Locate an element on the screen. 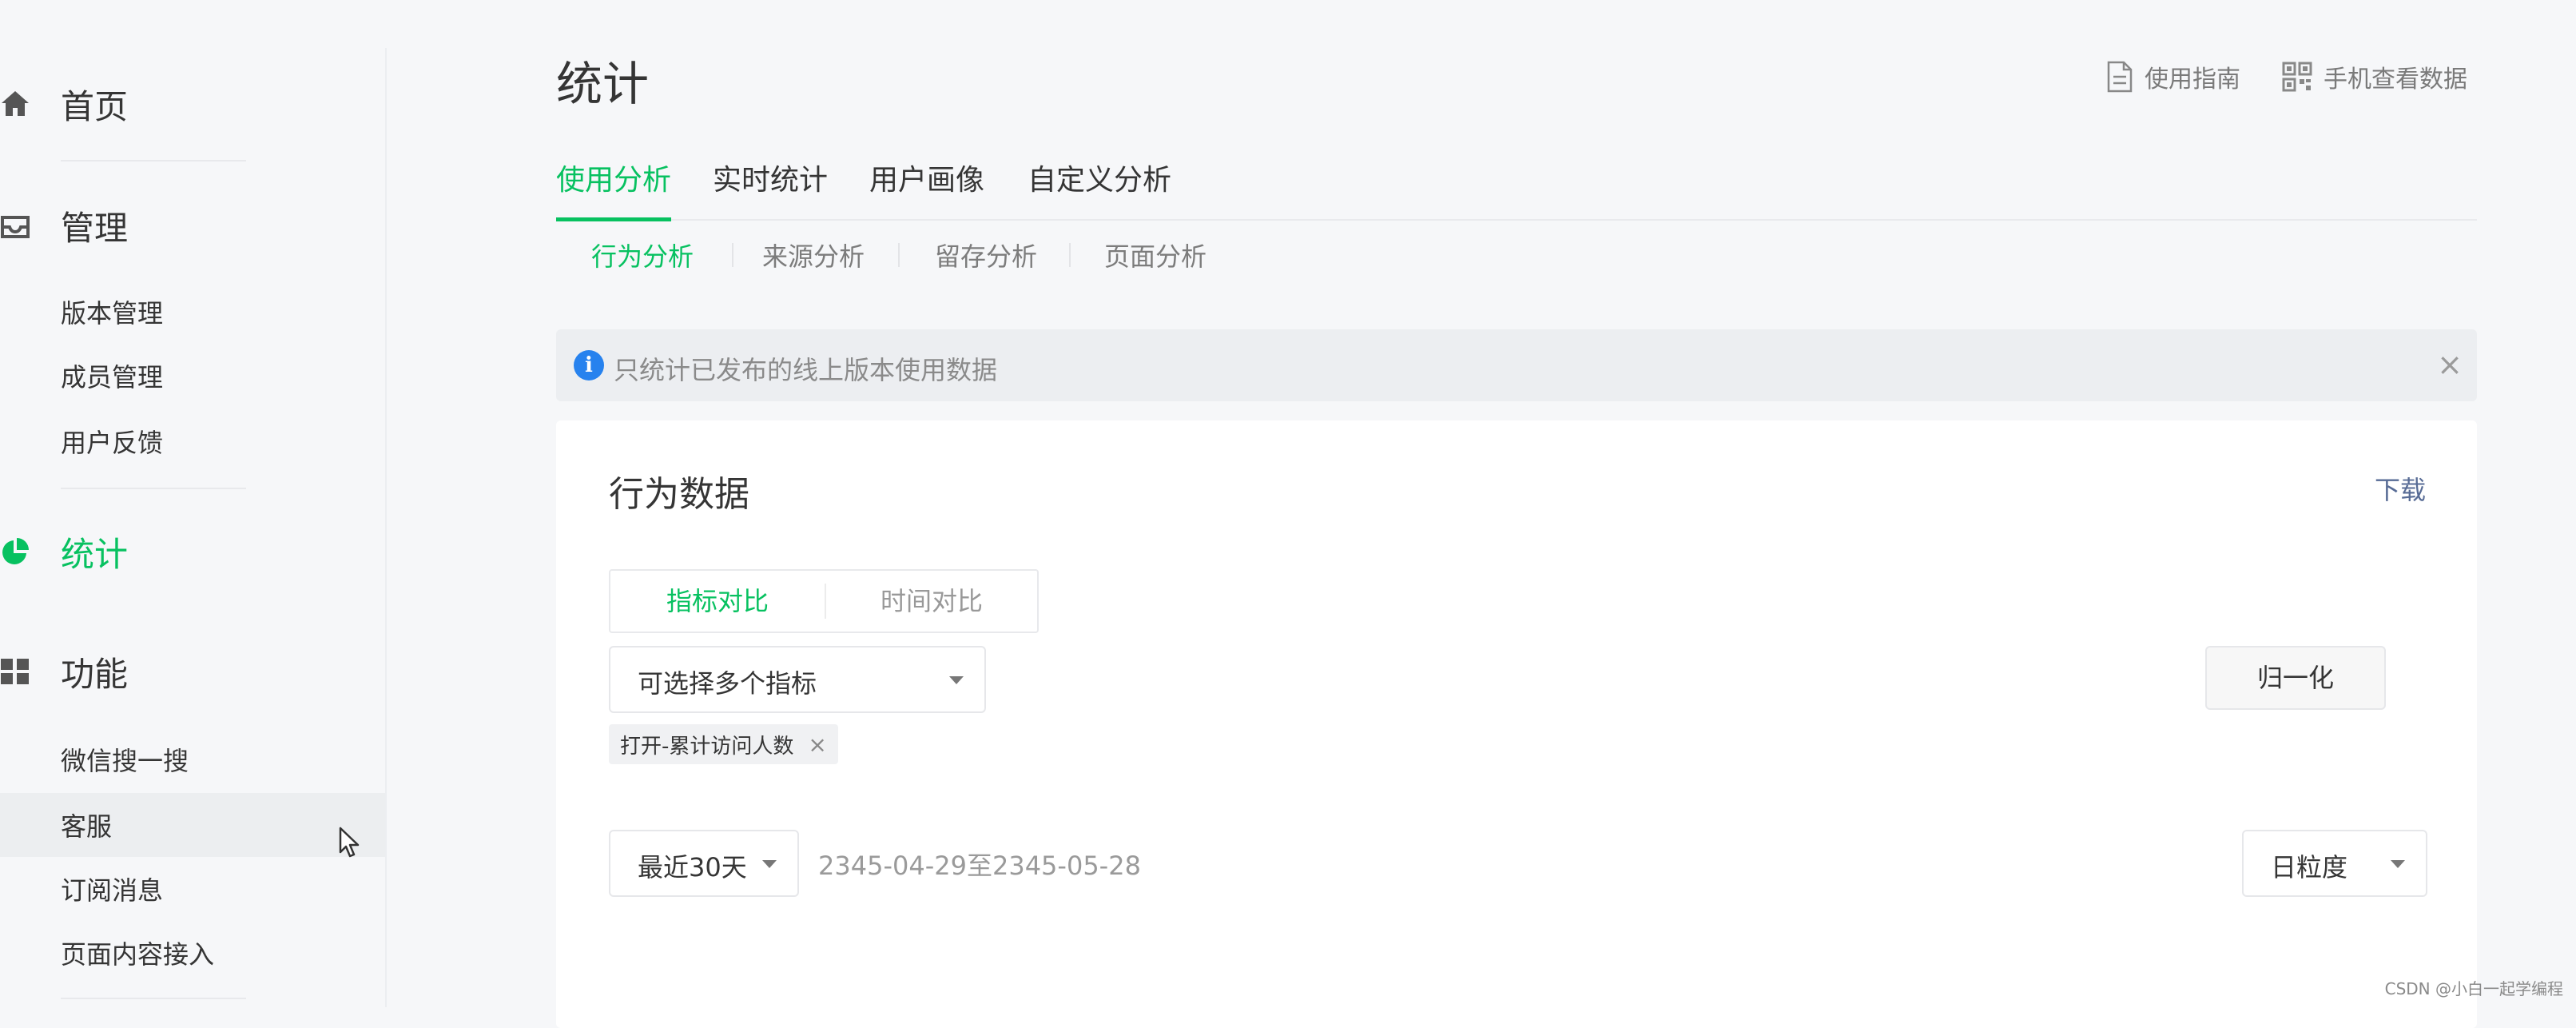  nav-member-manage-label: 成员管理 is located at coordinates (112, 377).